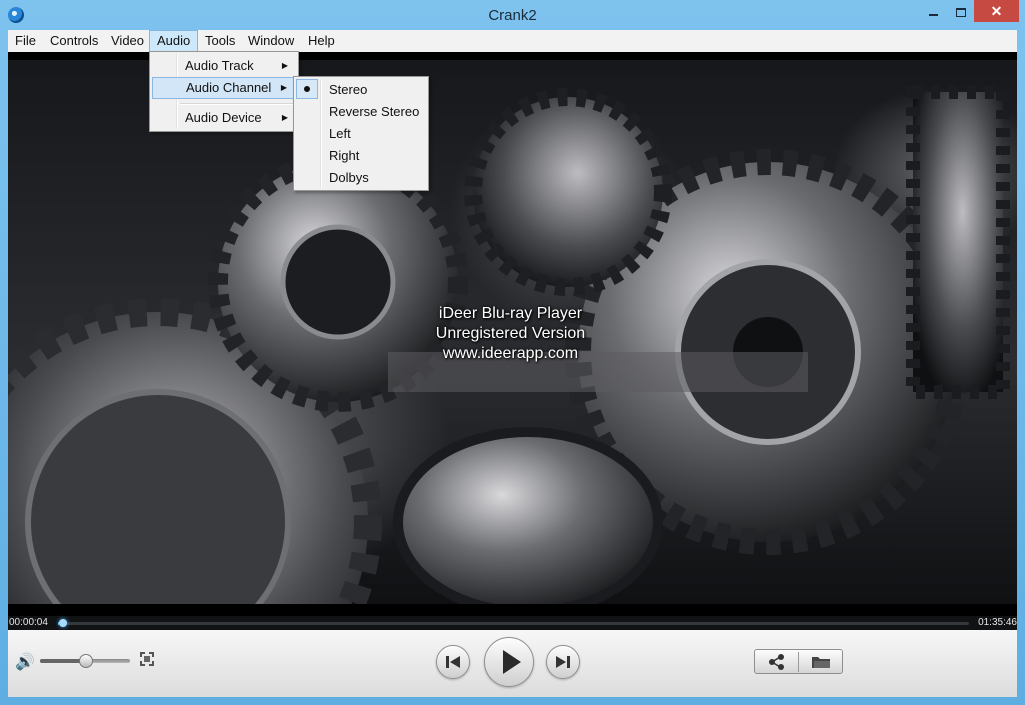  I want to click on title-bar: Crank2 ✕, so click(512, 15).